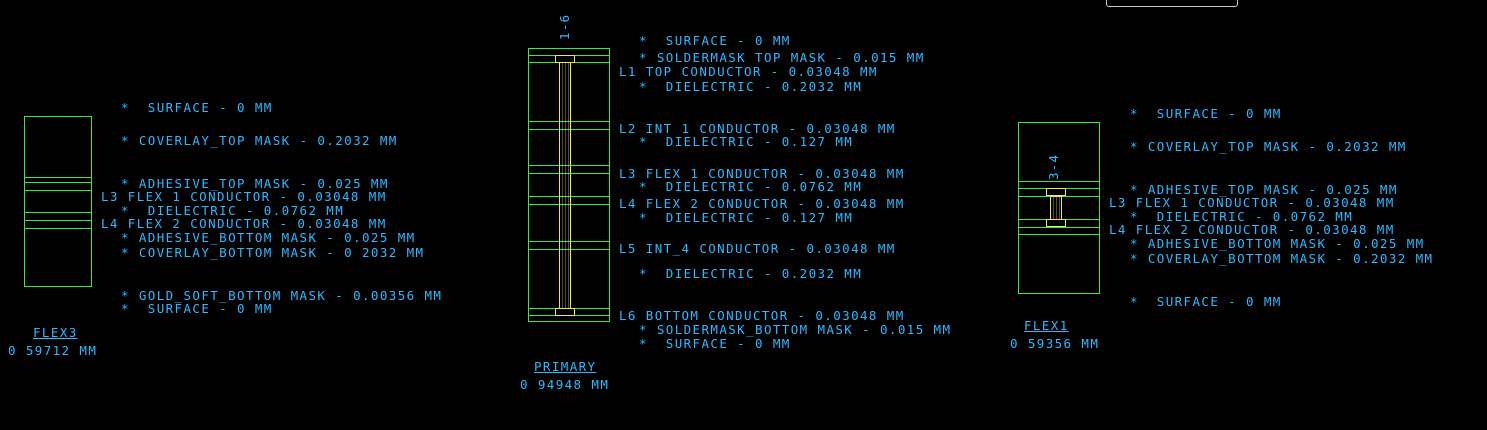 Image resolution: width=1487 pixels, height=430 pixels. I want to click on primary-layer-label: * SOLDERMASK TOP MASK - 0.015 MM, so click(782, 57).